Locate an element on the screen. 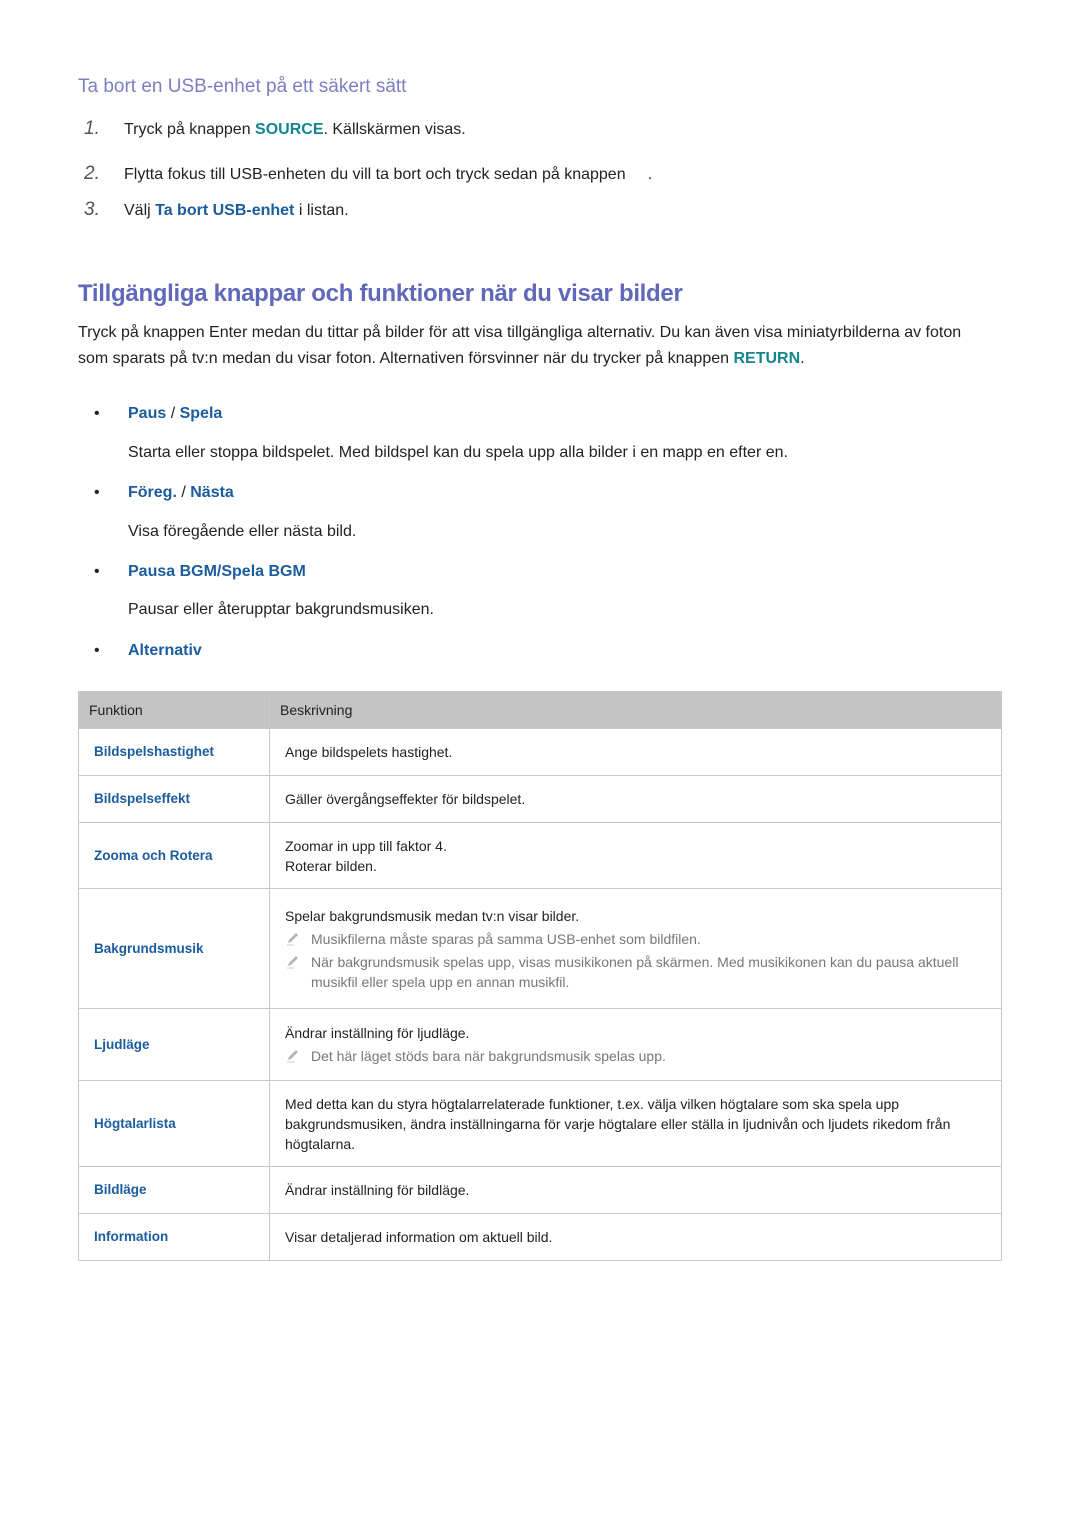  function-name: Zooma och Rotera is located at coordinates (174, 855).